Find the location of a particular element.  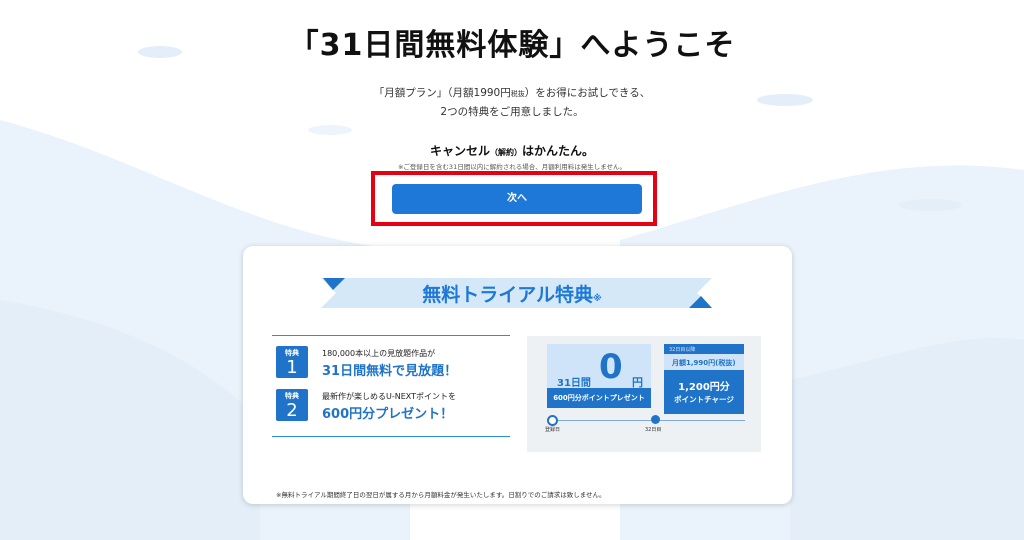

timeline-start-dot is located at coordinates (552, 420).